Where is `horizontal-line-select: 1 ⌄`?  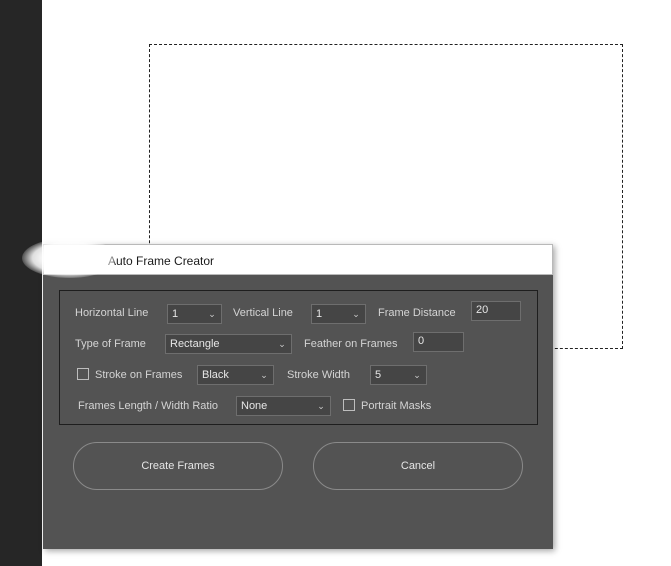 horizontal-line-select: 1 ⌄ is located at coordinates (194, 314).